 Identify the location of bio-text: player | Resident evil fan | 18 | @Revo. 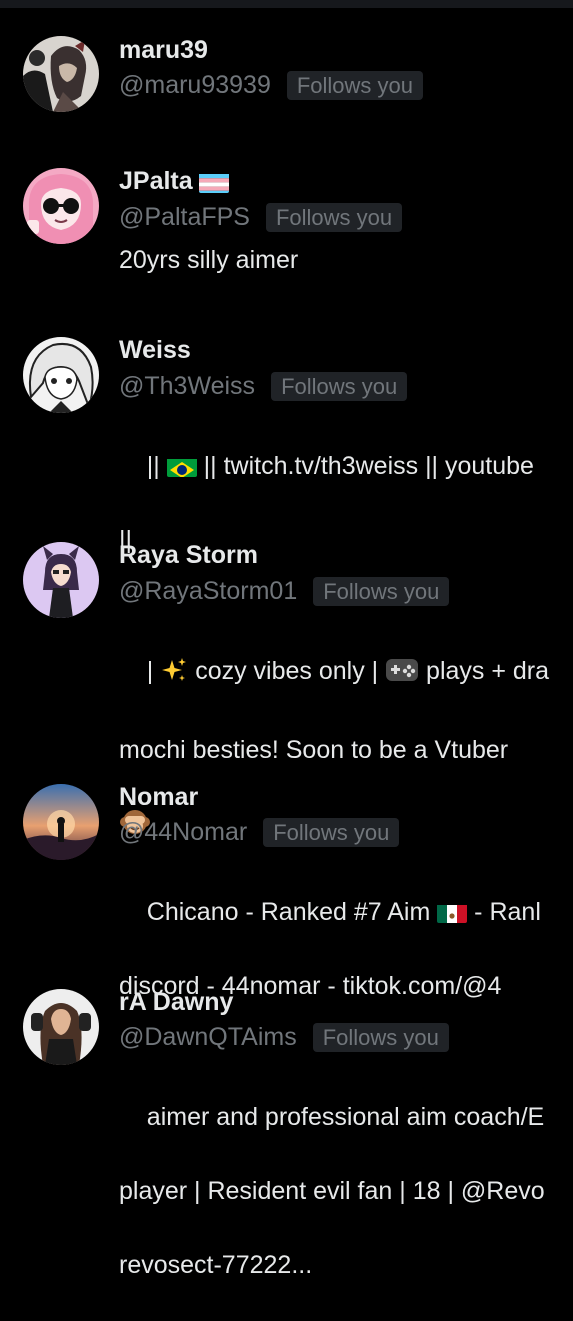
(332, 1191).